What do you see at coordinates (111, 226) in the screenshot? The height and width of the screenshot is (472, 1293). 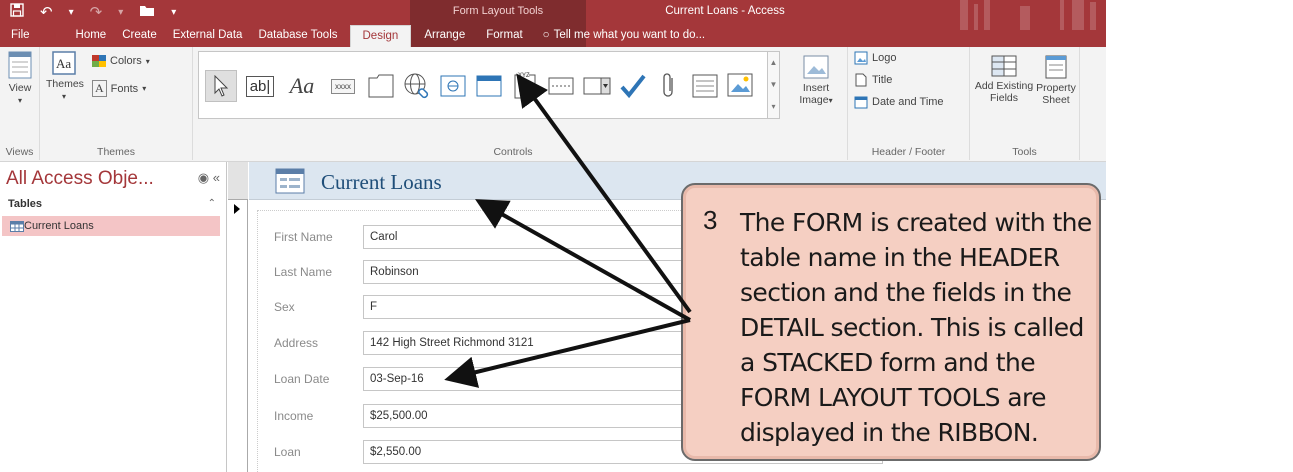 I see `nav-item-current-loans: Current Loans` at bounding box center [111, 226].